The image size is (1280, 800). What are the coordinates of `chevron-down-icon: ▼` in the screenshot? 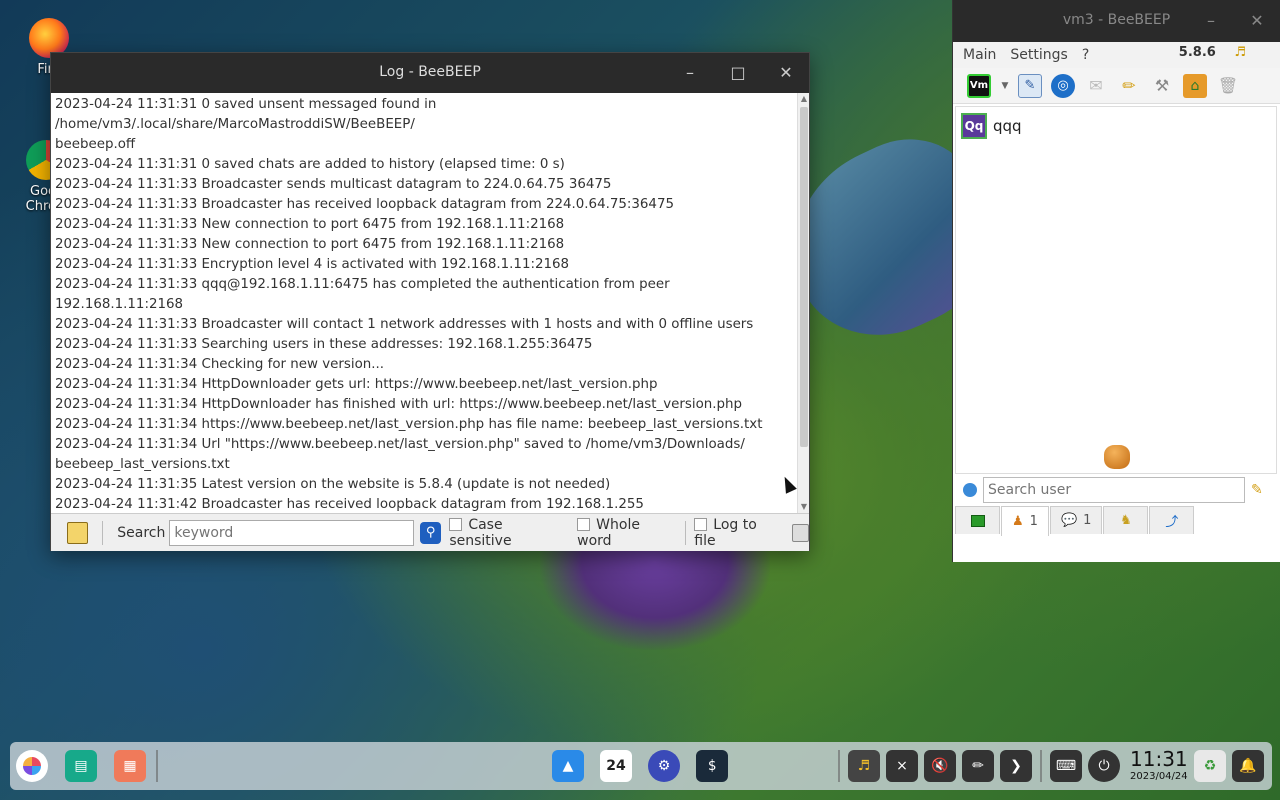 It's located at (1005, 86).